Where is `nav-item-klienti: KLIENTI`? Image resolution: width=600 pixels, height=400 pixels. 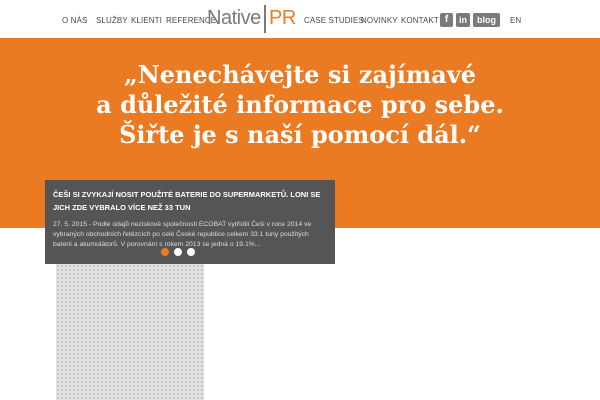 nav-item-klienti: KLIENTI is located at coordinates (146, 20).